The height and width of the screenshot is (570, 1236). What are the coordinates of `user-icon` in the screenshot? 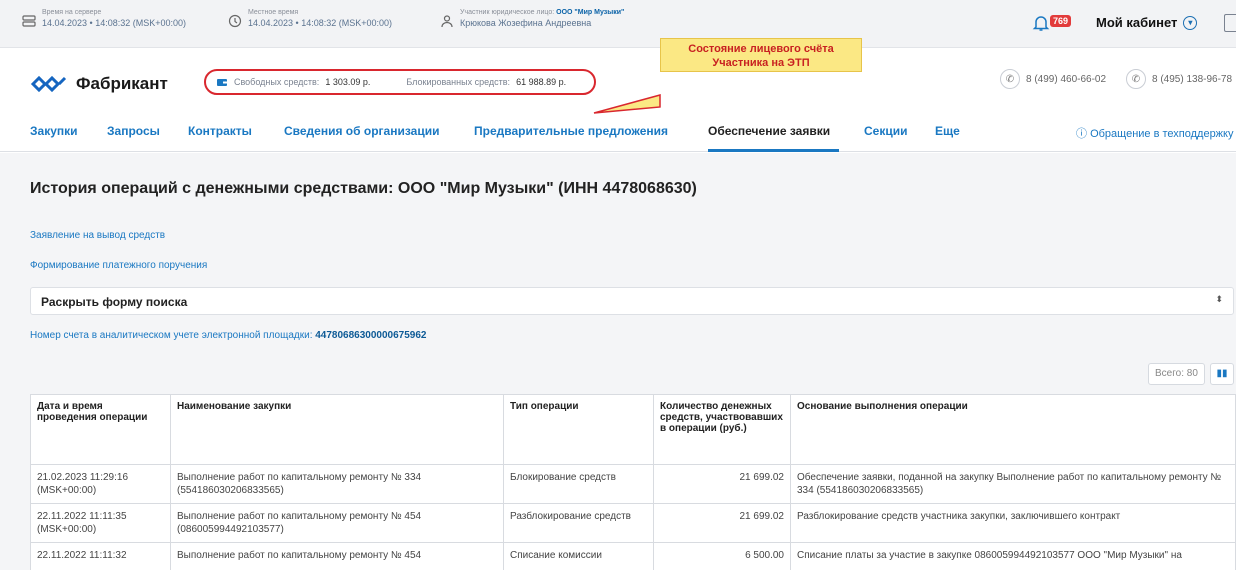 It's located at (447, 21).